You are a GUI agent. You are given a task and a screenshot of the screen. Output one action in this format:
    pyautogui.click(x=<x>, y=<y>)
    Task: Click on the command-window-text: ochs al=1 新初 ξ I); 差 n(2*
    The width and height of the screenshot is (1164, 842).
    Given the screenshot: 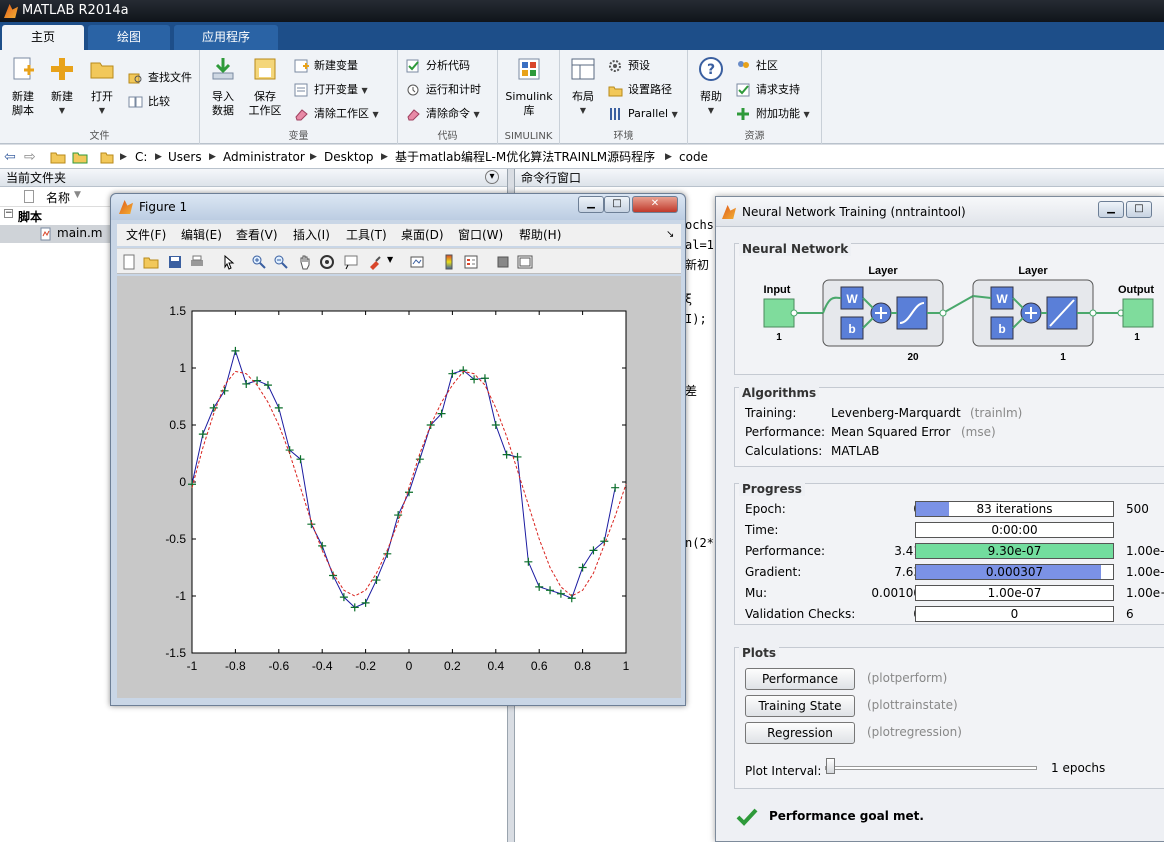 What is the action you would take?
    pyautogui.click(x=699, y=384)
    